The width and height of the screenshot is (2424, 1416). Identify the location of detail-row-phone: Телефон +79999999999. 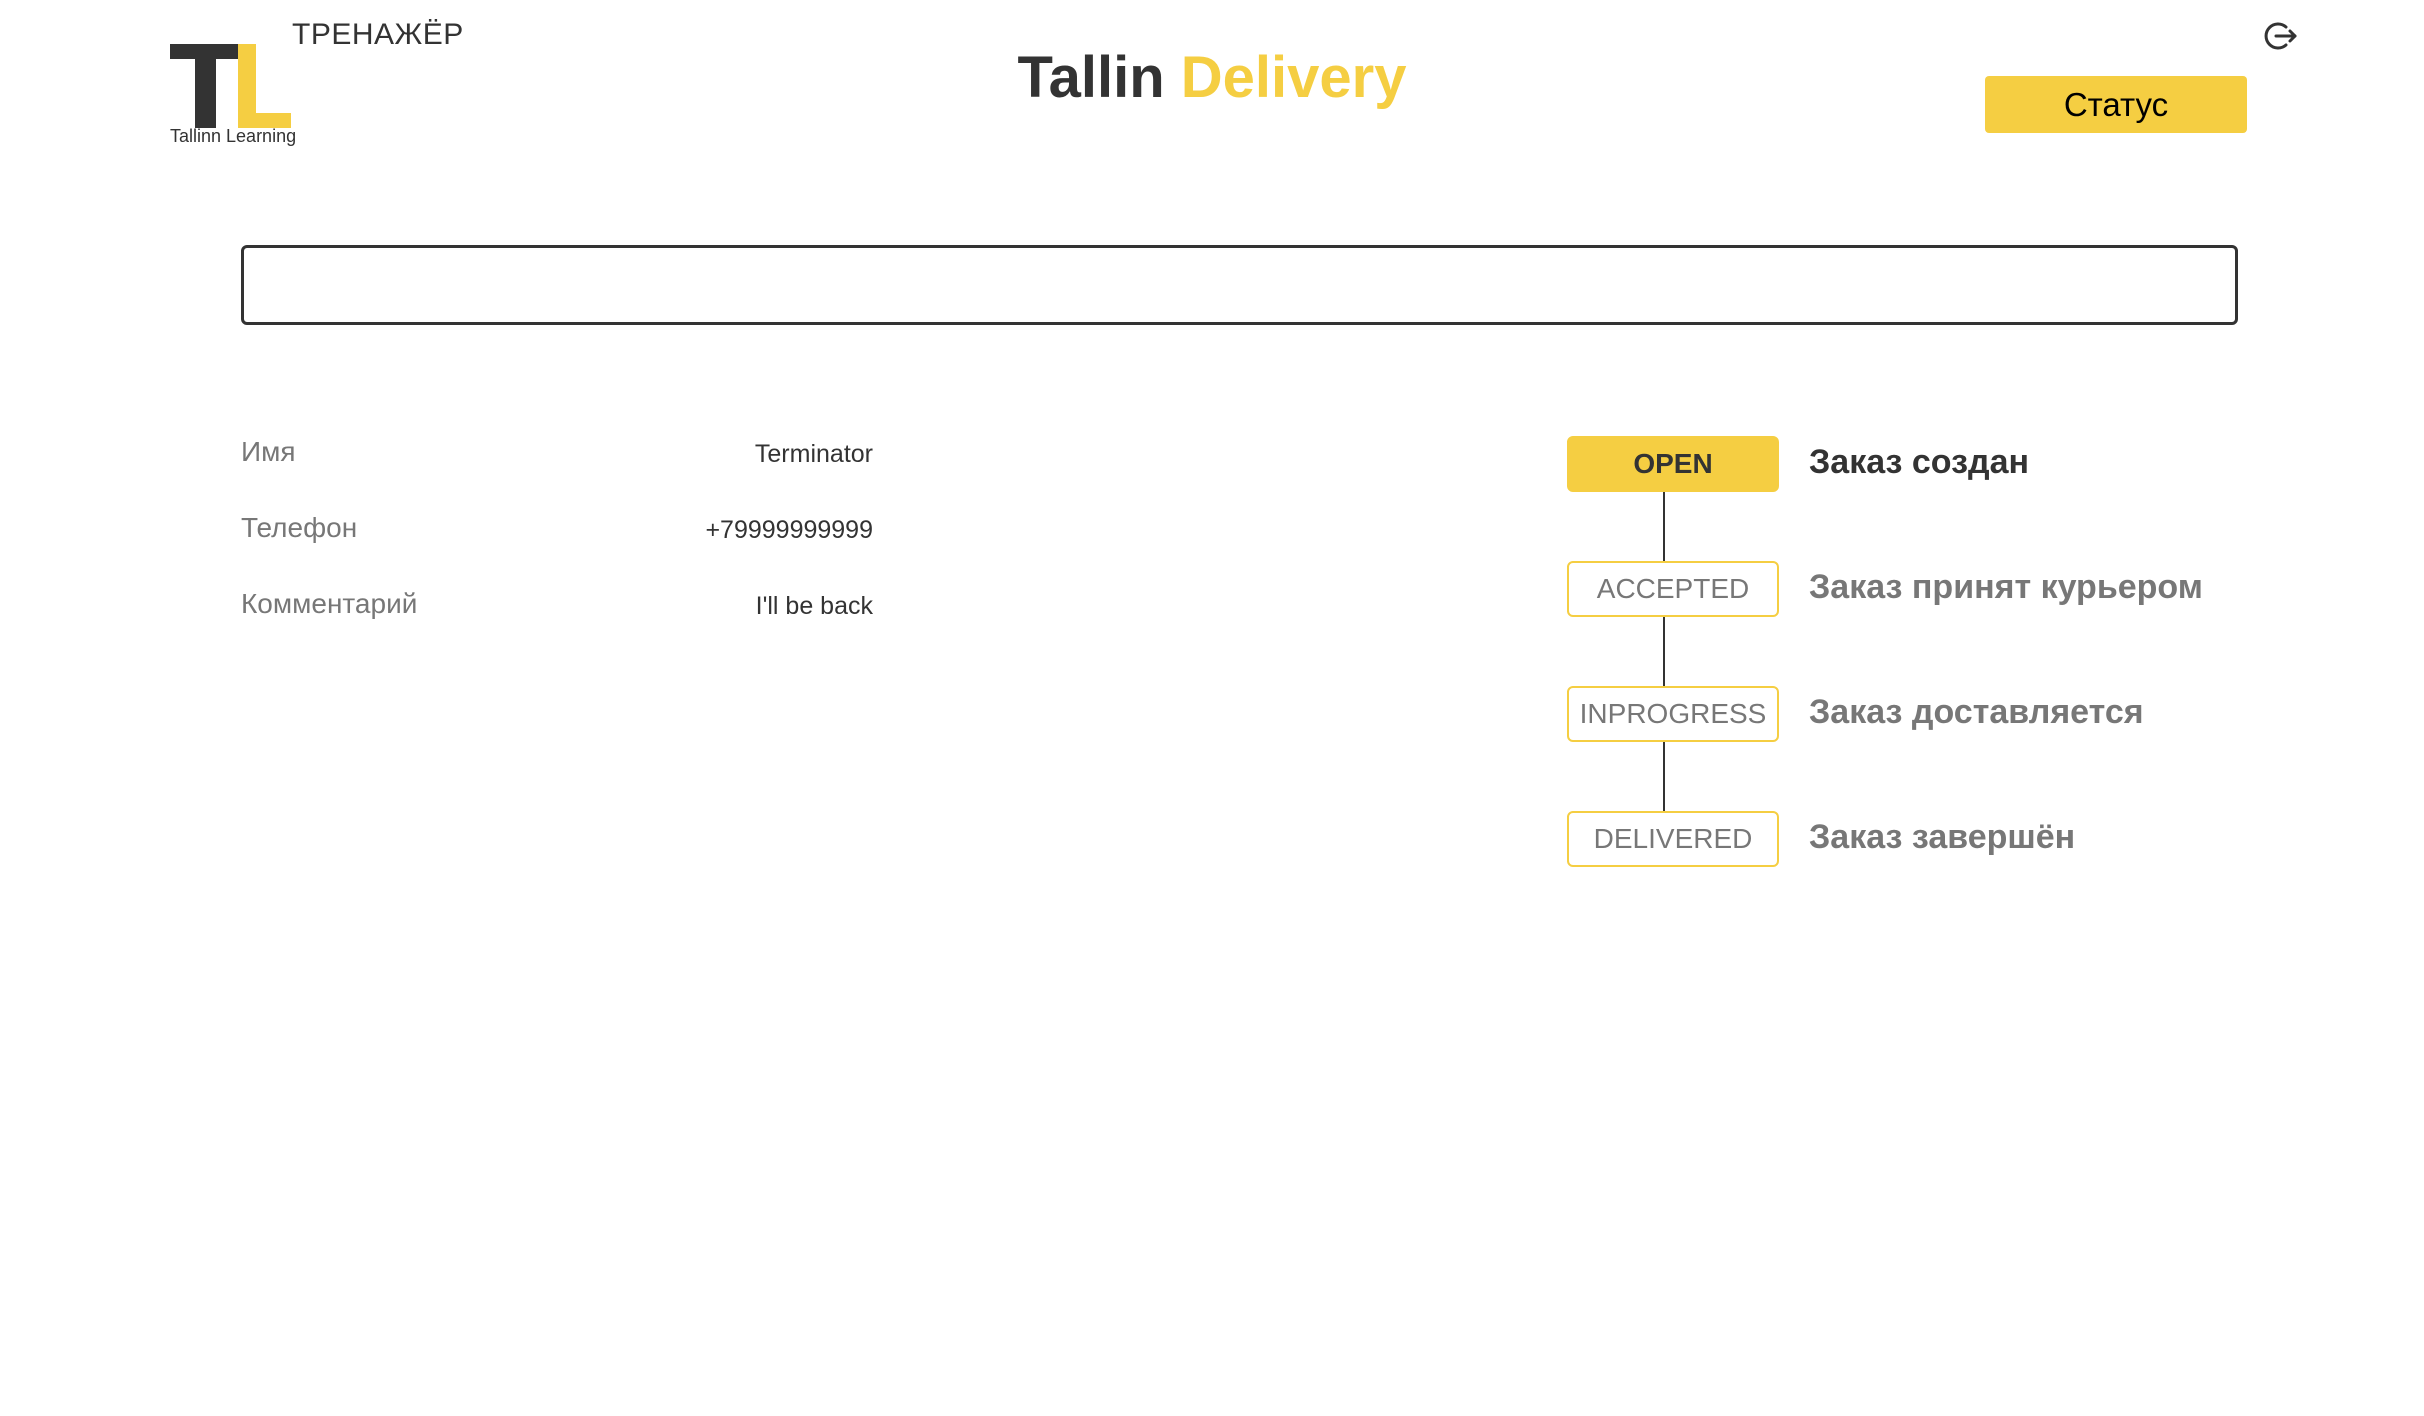
(557, 544).